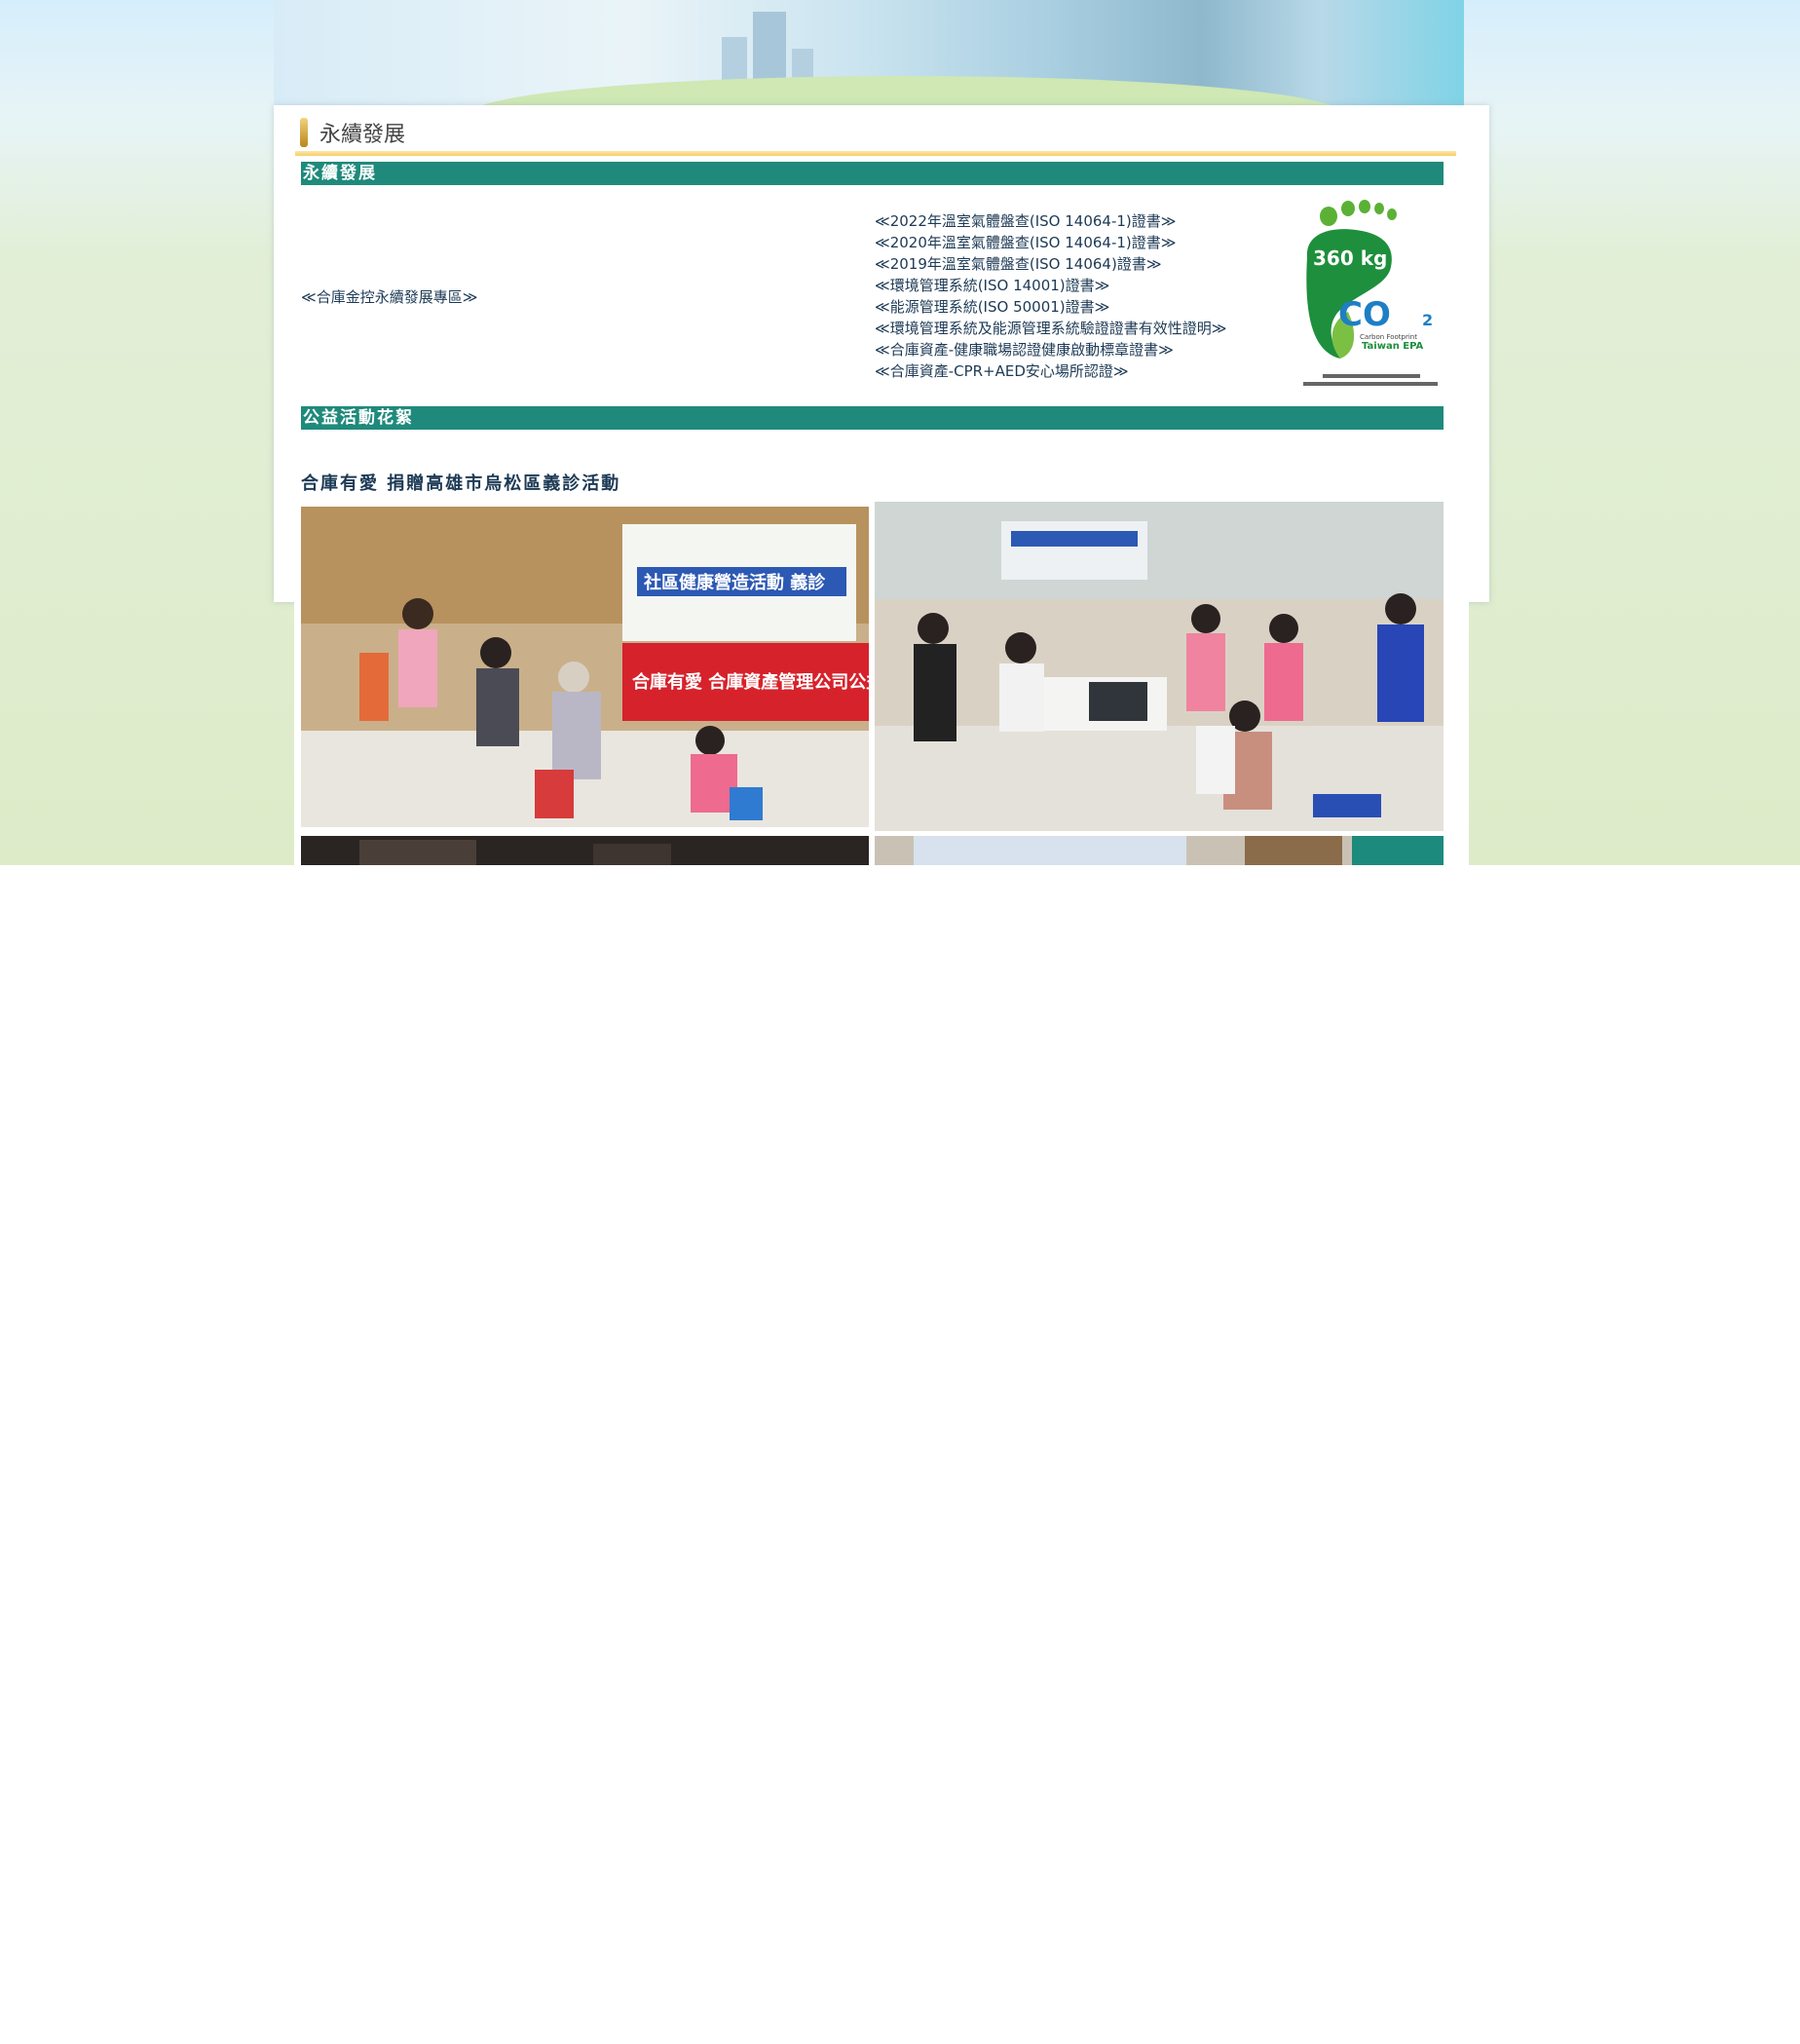 This screenshot has width=1800, height=2044. Describe the element at coordinates (461, 483) in the screenshot. I see `activity-title: 合庫有愛 捐贈高雄市烏松區義診活動` at that location.